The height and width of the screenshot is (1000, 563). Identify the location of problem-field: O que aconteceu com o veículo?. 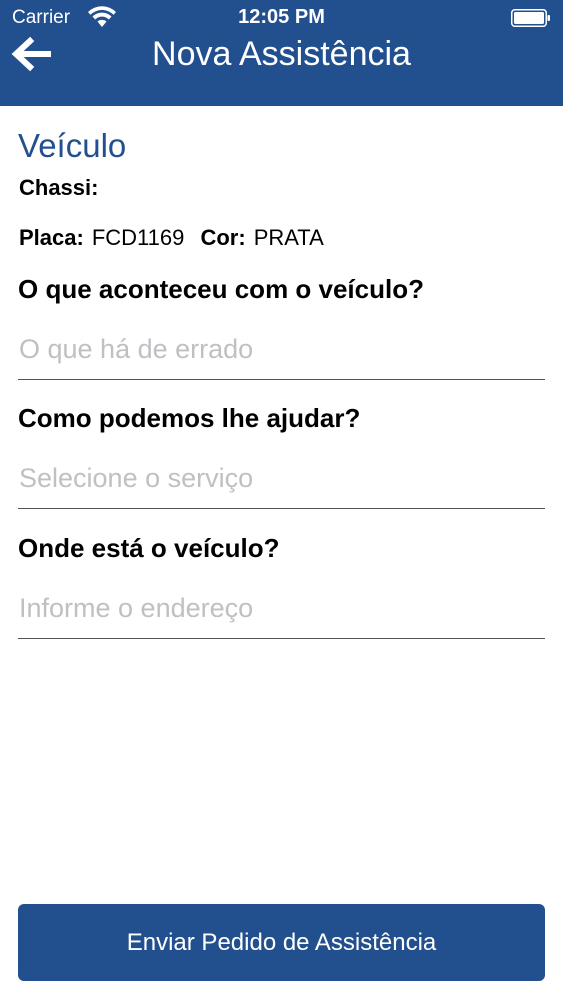
(281, 326).